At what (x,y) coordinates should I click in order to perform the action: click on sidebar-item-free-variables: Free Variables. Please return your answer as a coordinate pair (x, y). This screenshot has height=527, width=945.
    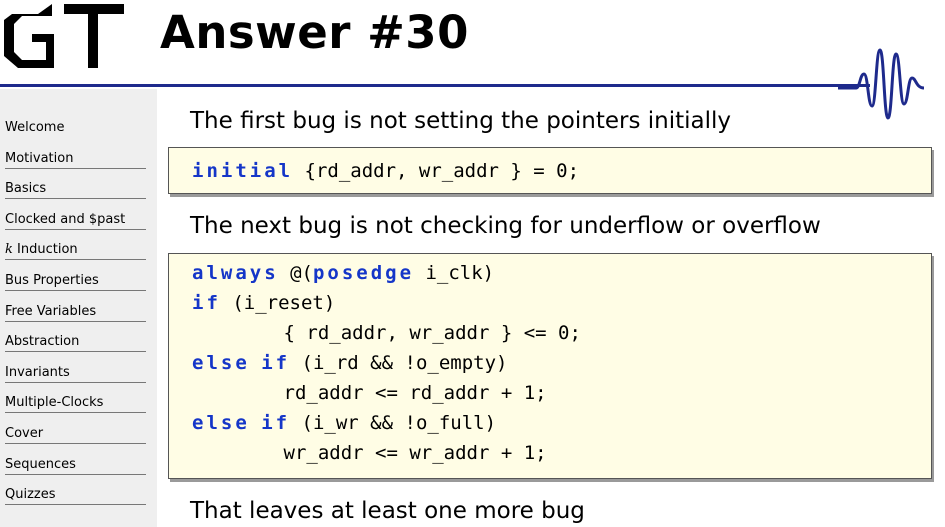
    Looking at the image, I should click on (75, 315).